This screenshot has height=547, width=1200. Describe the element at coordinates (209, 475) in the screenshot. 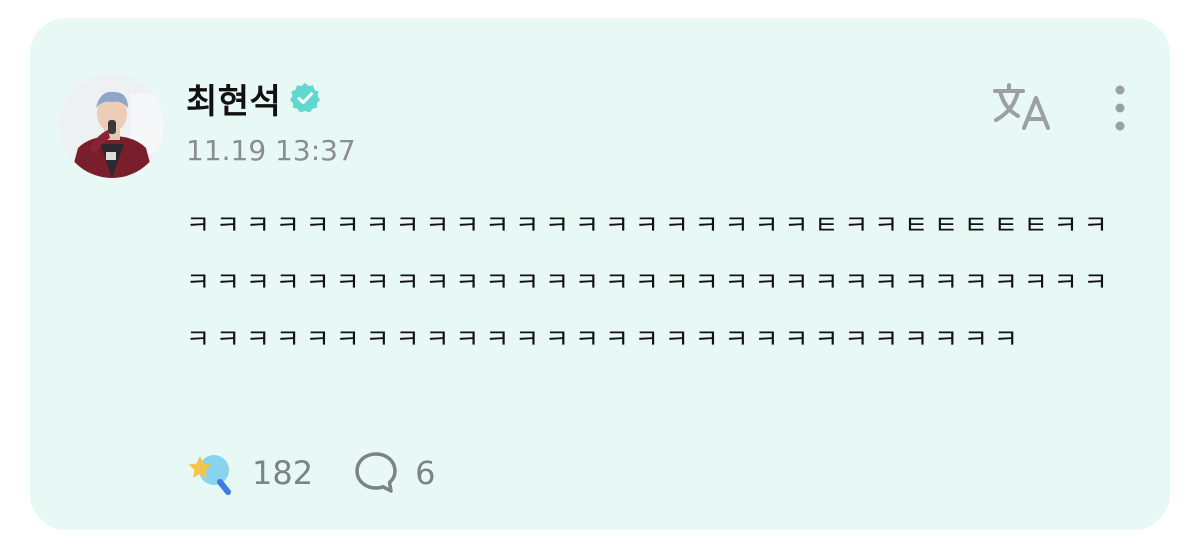

I see `star-wand-reaction-icon` at that location.